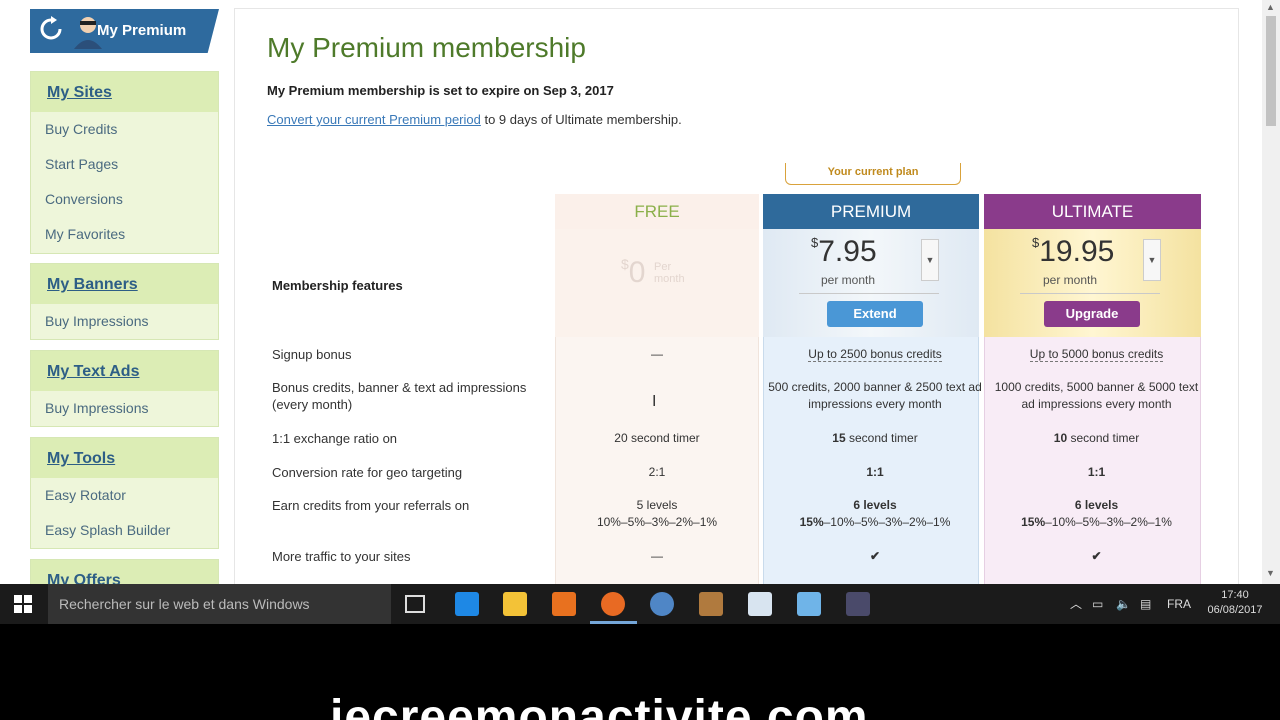 The image size is (1280, 720). Describe the element at coordinates (1033, 522) in the screenshot. I see `ultimate-referral-first-rate: 15%` at that location.